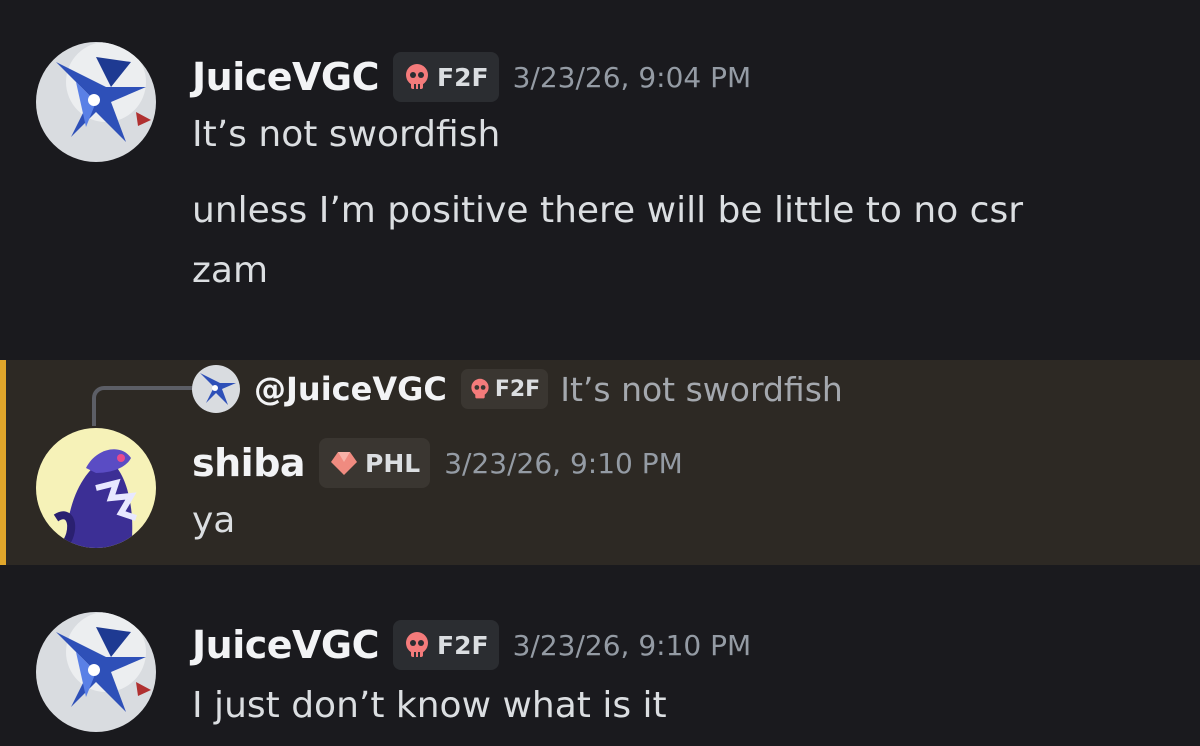 The width and height of the screenshot is (1200, 746). I want to click on message-line: ya, so click(214, 520).